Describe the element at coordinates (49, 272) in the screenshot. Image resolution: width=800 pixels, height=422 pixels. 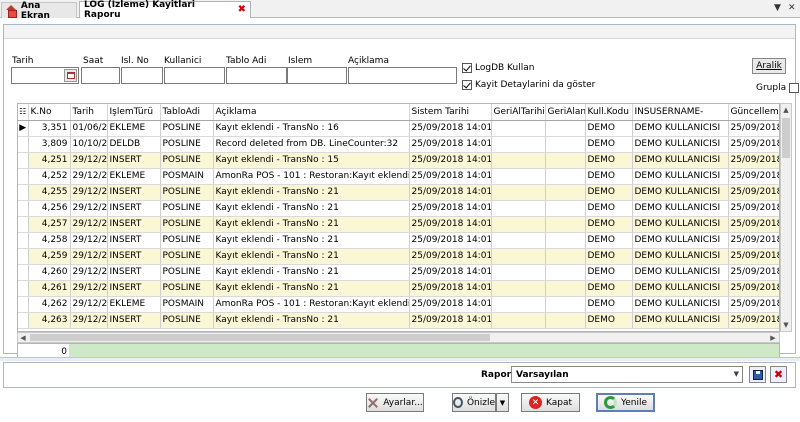
I see `cell-kno: 4,260` at that location.